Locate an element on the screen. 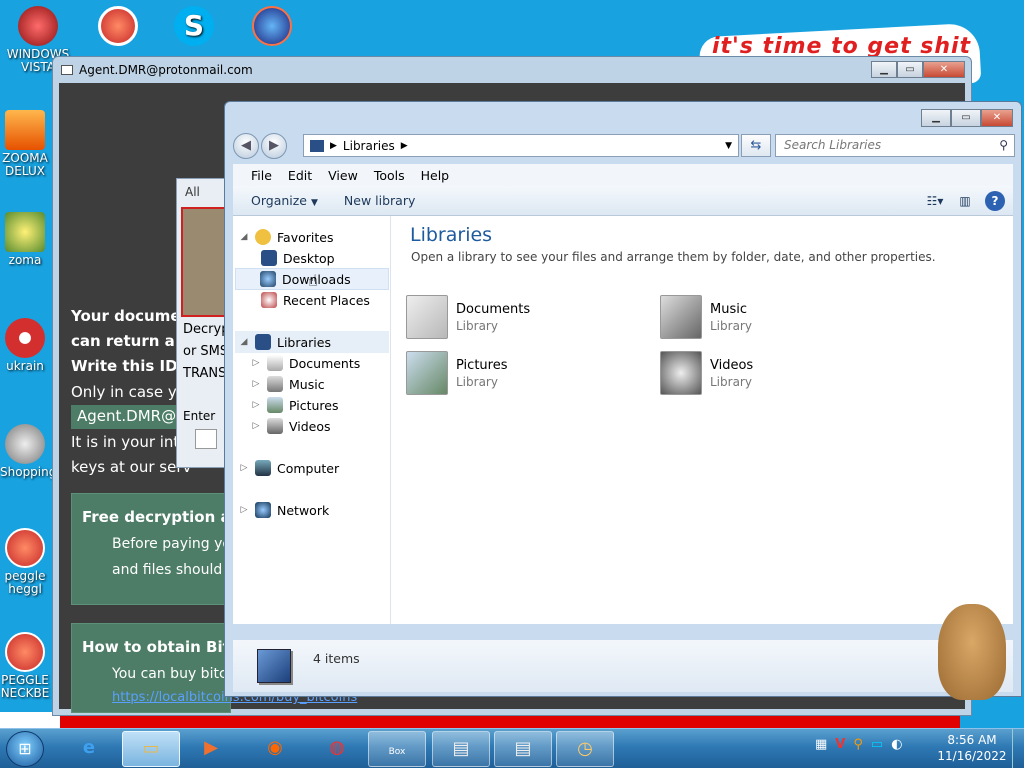 This screenshot has width=1024, height=768. box-taskbar-button: Box is located at coordinates (397, 749).